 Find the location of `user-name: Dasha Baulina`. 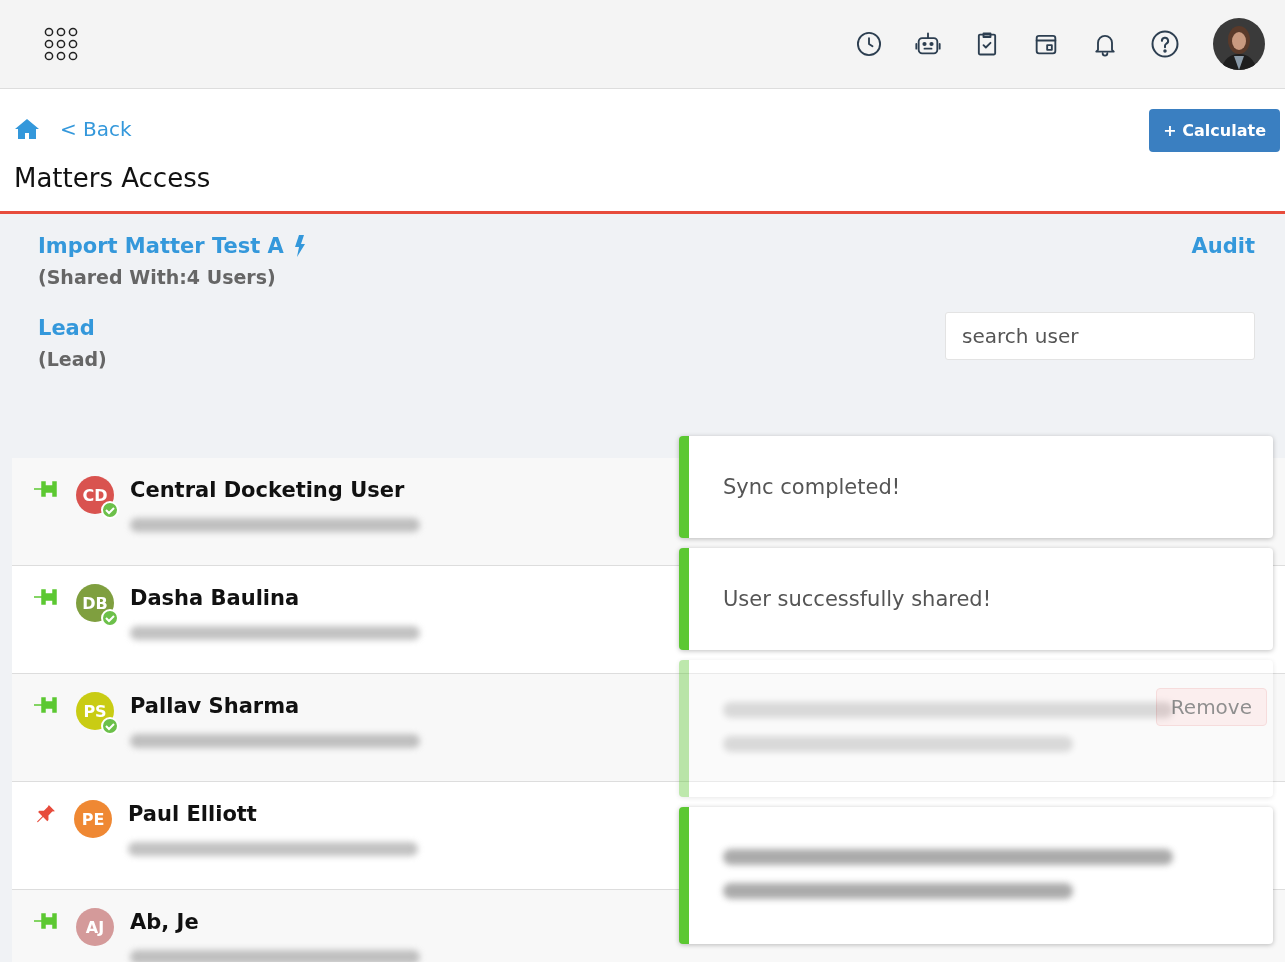

user-name: Dasha Baulina is located at coordinates (215, 598).